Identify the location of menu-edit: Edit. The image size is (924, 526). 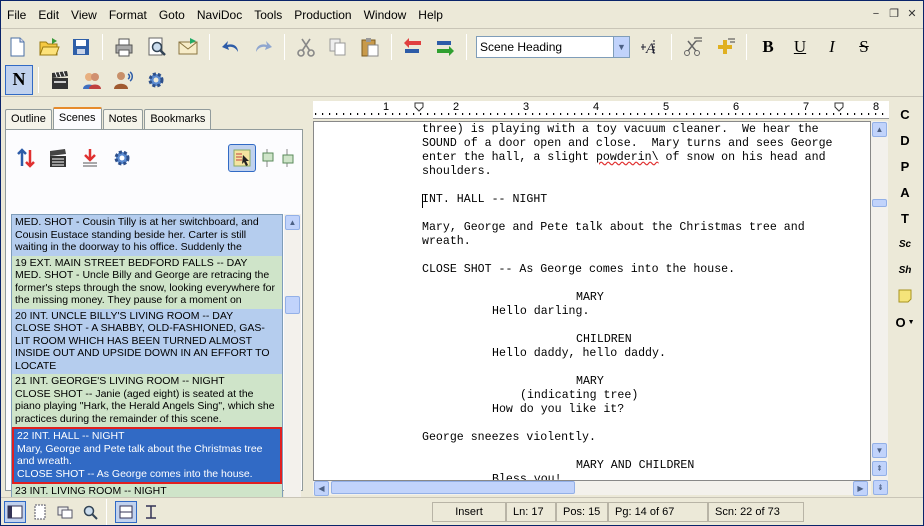
(48, 15).